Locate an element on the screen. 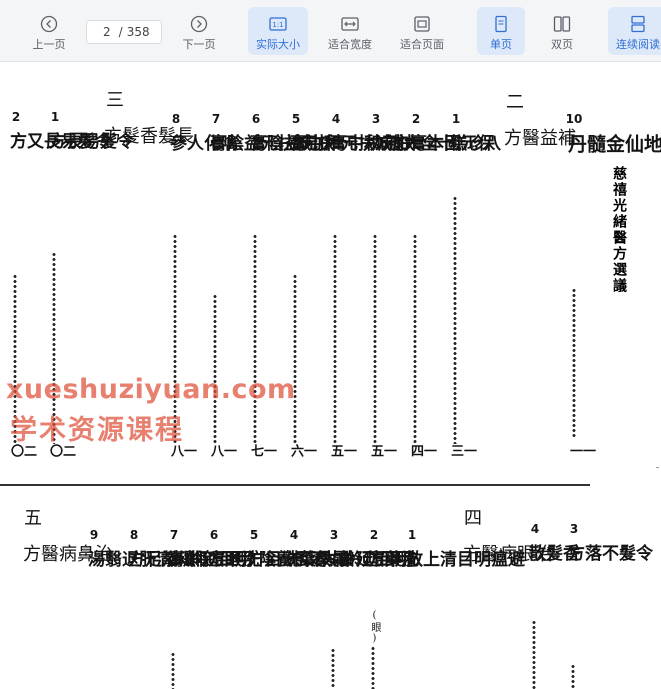  section-number: 二 is located at coordinates (513, 101).